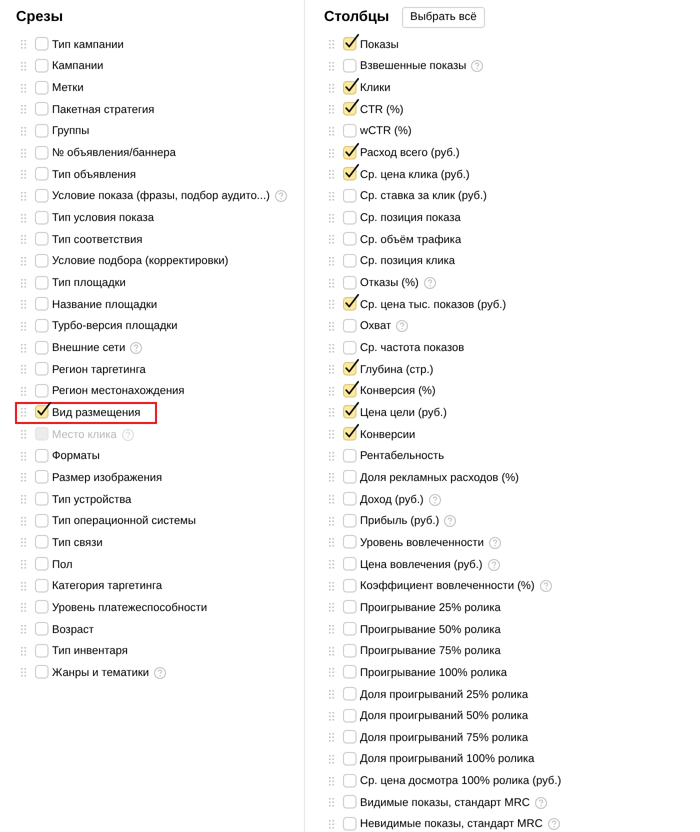 Image resolution: width=700 pixels, height=832 pixels. Describe the element at coordinates (444, 737) in the screenshot. I see `option-label: Доля проигрываний 75% ролика` at that location.